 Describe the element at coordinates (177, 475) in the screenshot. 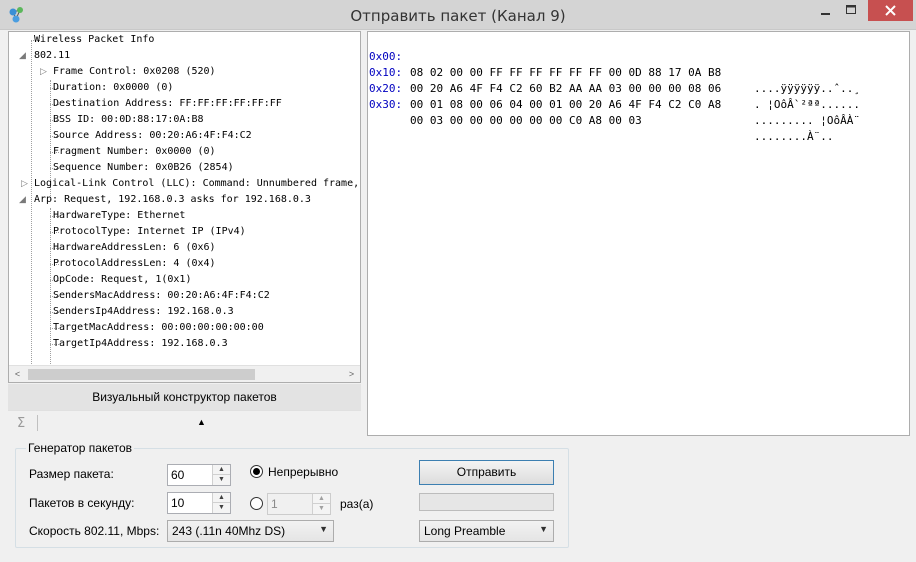

I see `packet-size-value: 60` at that location.